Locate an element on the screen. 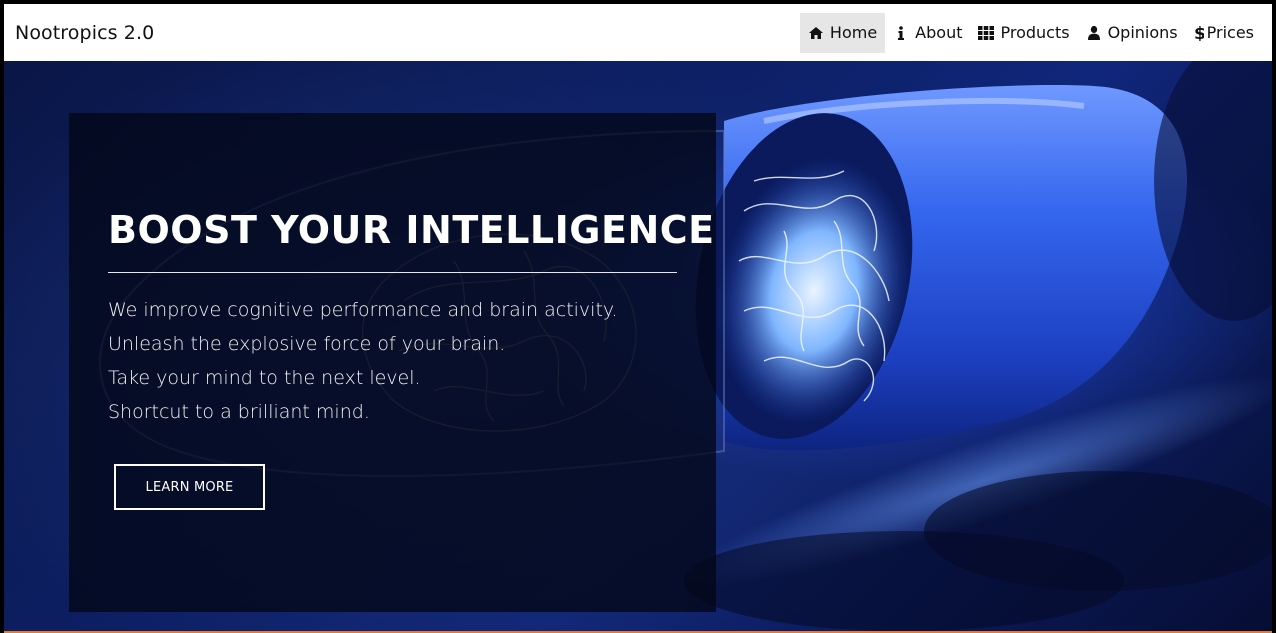  nav-item-about: About is located at coordinates (927, 33).